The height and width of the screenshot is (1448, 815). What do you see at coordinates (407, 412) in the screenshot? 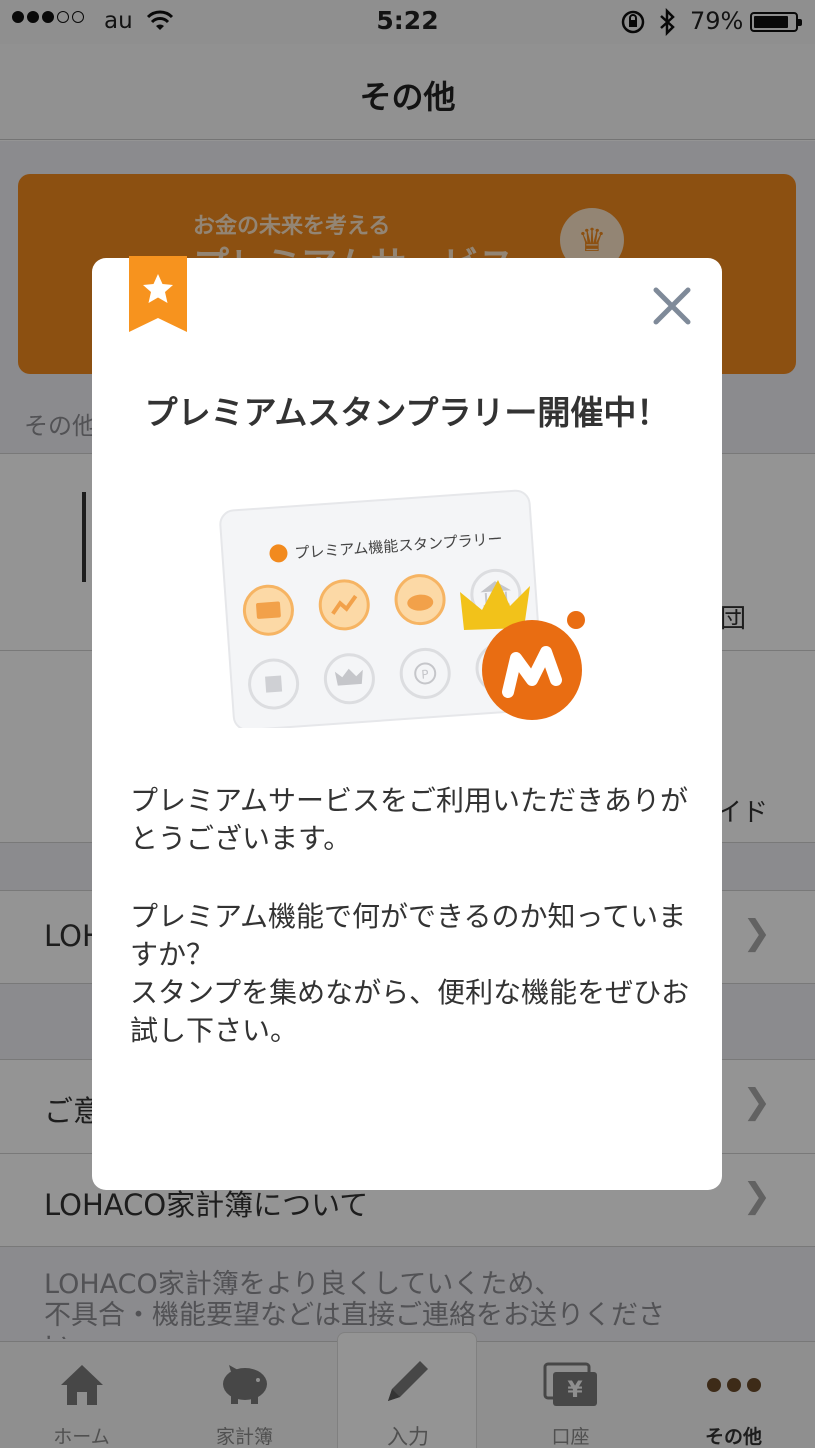
I see `modal-title: プレミアムスタンプラリー開催中！` at bounding box center [407, 412].